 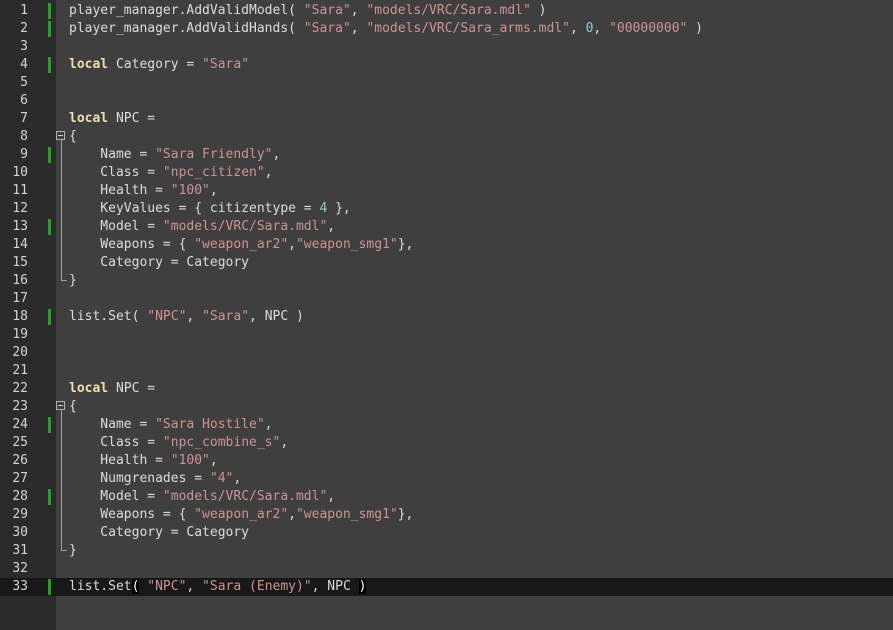 I want to click on code-line: 17, so click(x=446, y=299).